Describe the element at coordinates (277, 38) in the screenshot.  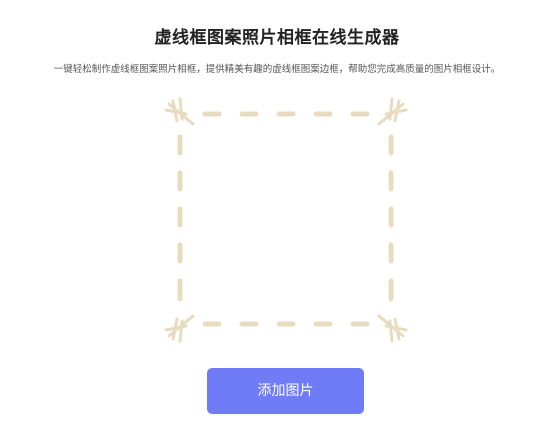
I see `page-title: 虚线框图案照片相框在线生成器` at that location.